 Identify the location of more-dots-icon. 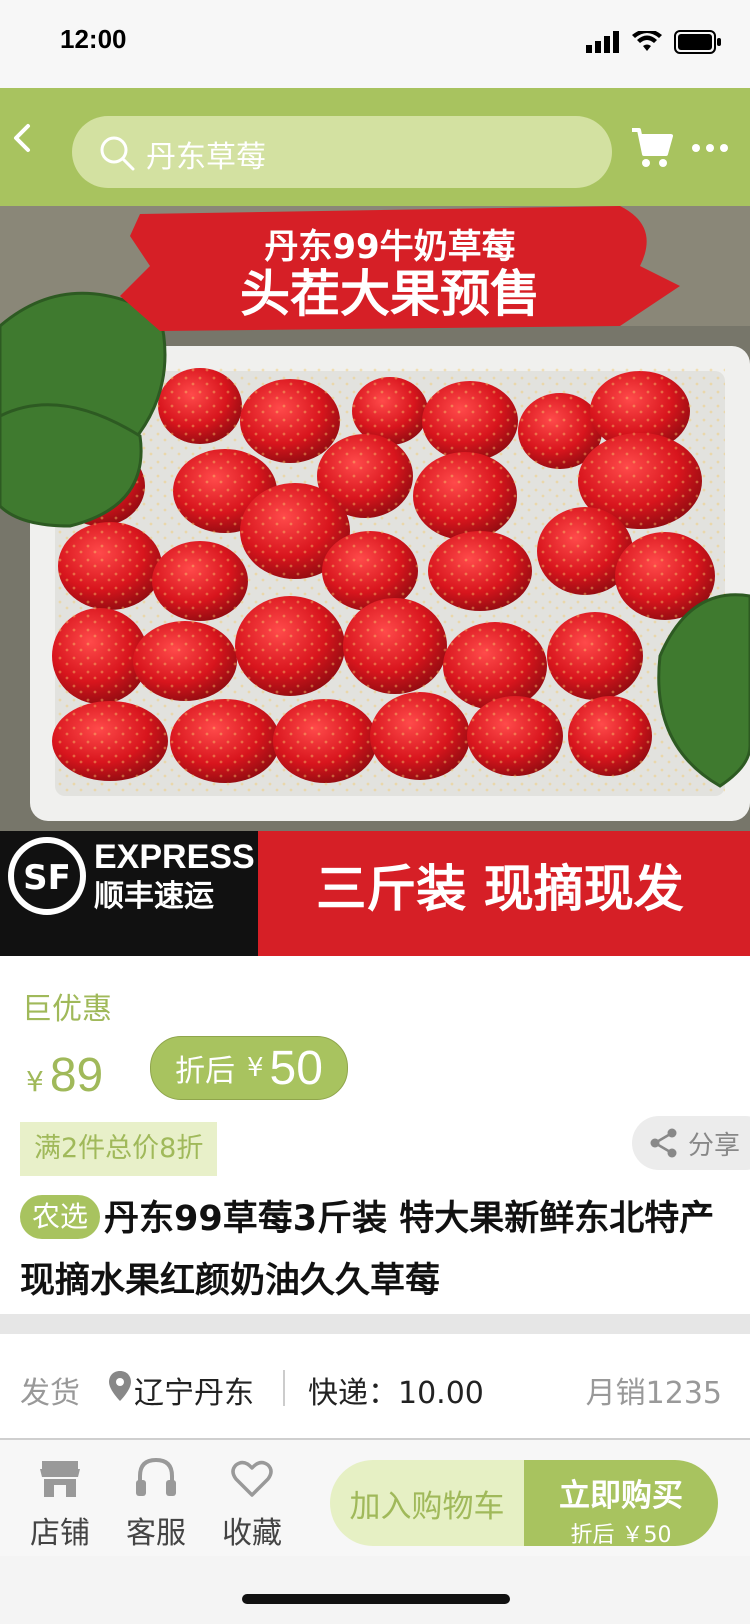
(710, 148).